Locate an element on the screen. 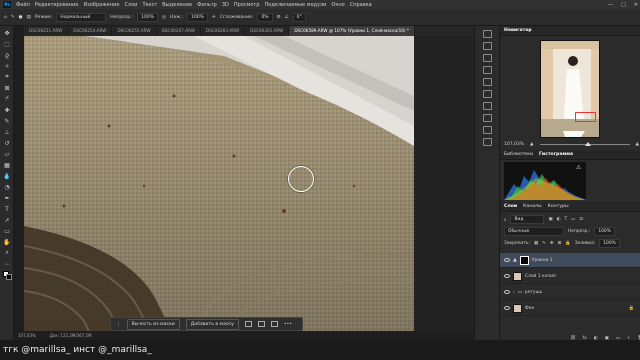 This screenshot has height=360, width=640. stamp-tool-icon: ⊥ is located at coordinates (7, 132).